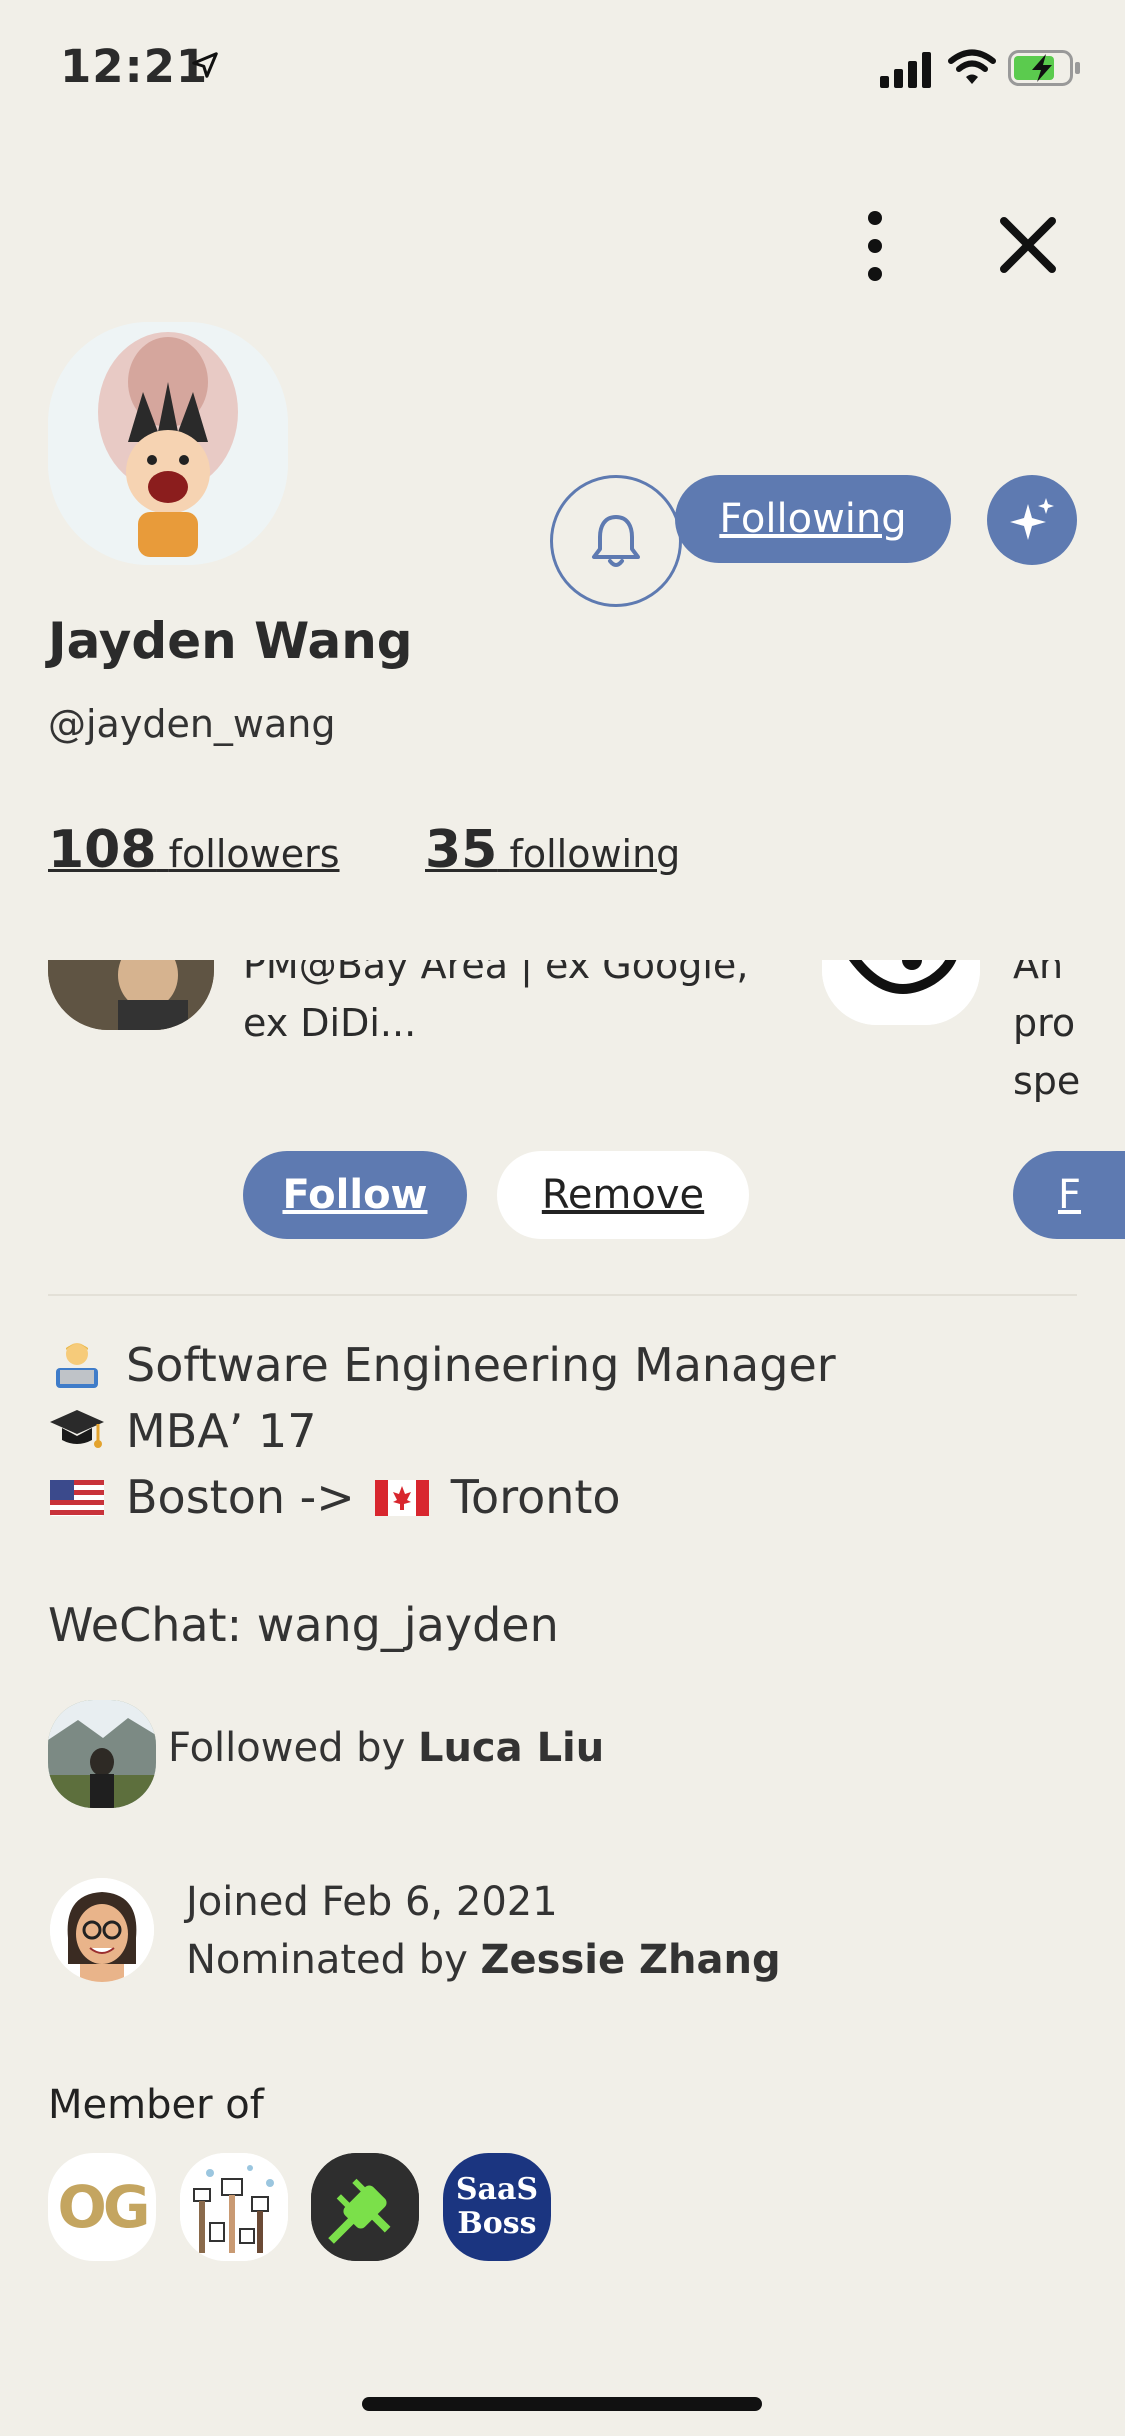 This screenshot has width=1125, height=2436. I want to click on divider, so click(562, 1295).